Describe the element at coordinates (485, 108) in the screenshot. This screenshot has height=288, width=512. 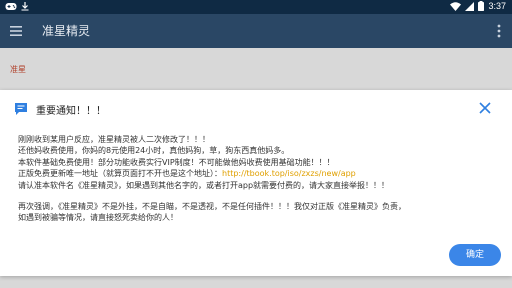
I see `close-icon` at that location.